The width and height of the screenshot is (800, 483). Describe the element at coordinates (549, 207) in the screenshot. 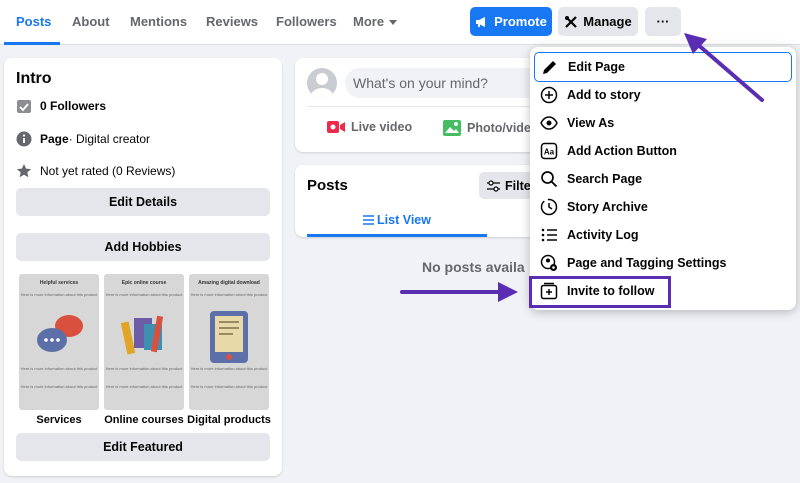

I see `clock-icon` at that location.